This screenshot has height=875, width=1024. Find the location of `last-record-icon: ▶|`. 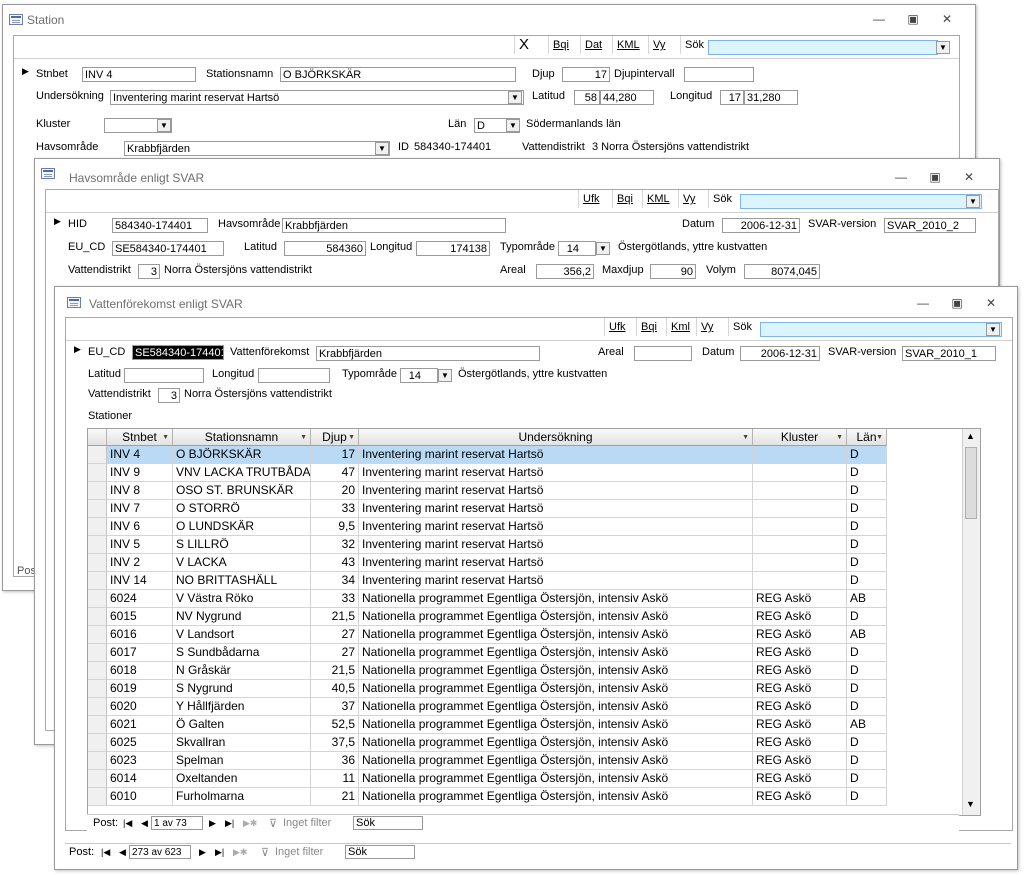

last-record-icon: ▶| is located at coordinates (229, 823).